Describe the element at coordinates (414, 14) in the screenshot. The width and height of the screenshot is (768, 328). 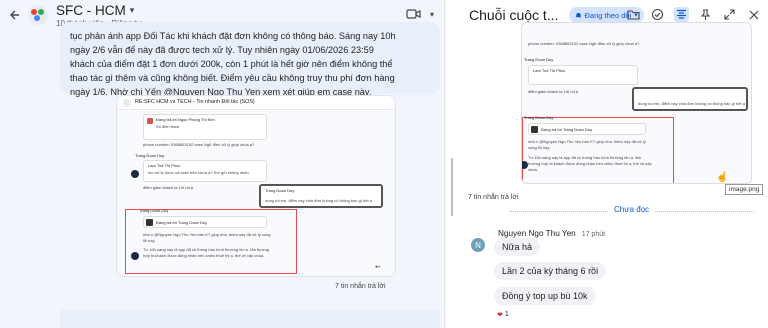
I see `video-call-icon` at that location.